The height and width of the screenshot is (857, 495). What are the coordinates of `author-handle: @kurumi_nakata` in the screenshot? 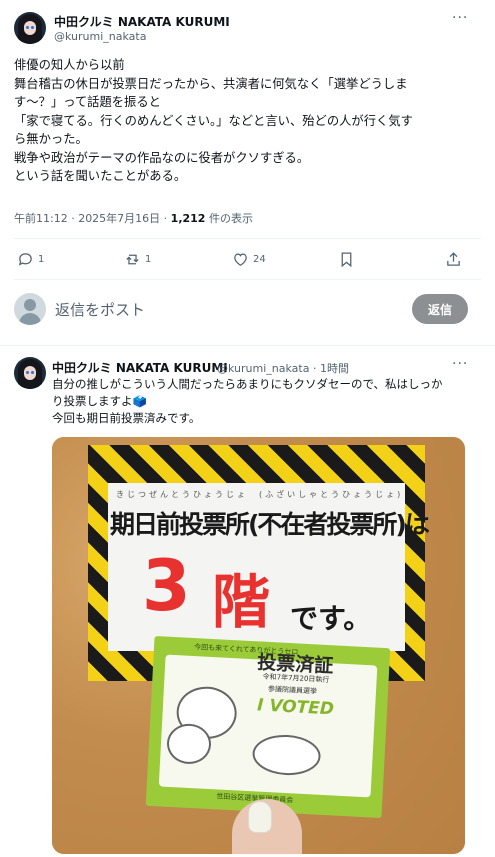 It's located at (100, 36).